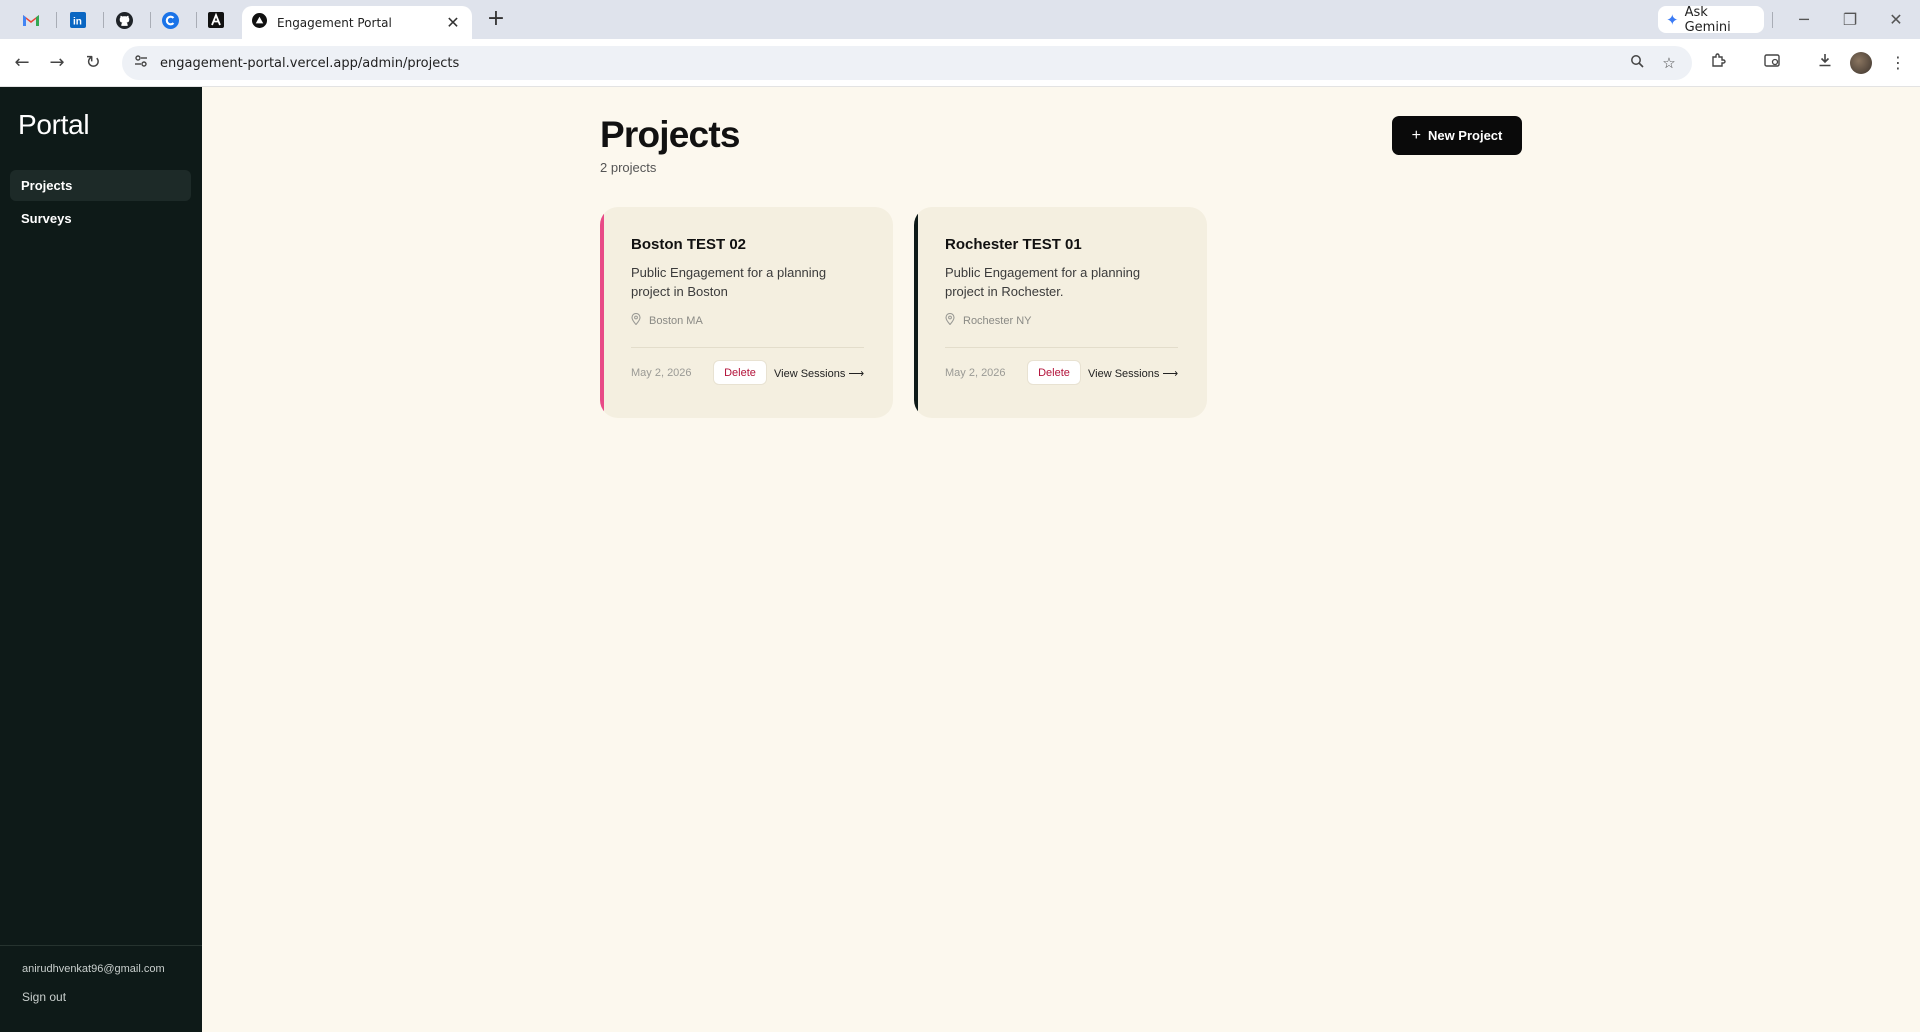  What do you see at coordinates (1637, 63) in the screenshot?
I see `zoom-icon` at bounding box center [1637, 63].